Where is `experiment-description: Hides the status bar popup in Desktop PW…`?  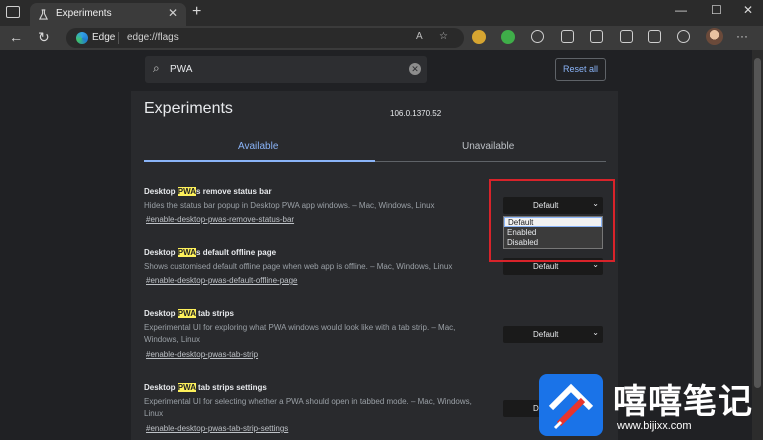
experiment-description: Hides the status bar popup in Desktop PW… is located at coordinates (289, 205).